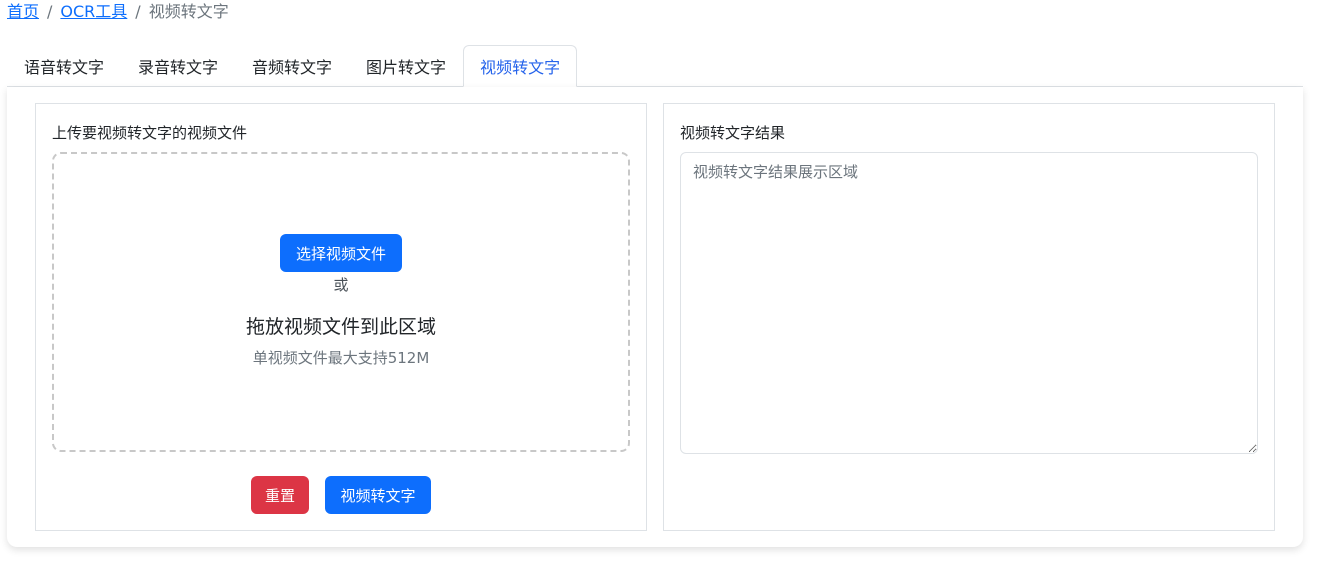 This screenshot has height=567, width=1322. I want to click on reset-button: 重置, so click(280, 495).